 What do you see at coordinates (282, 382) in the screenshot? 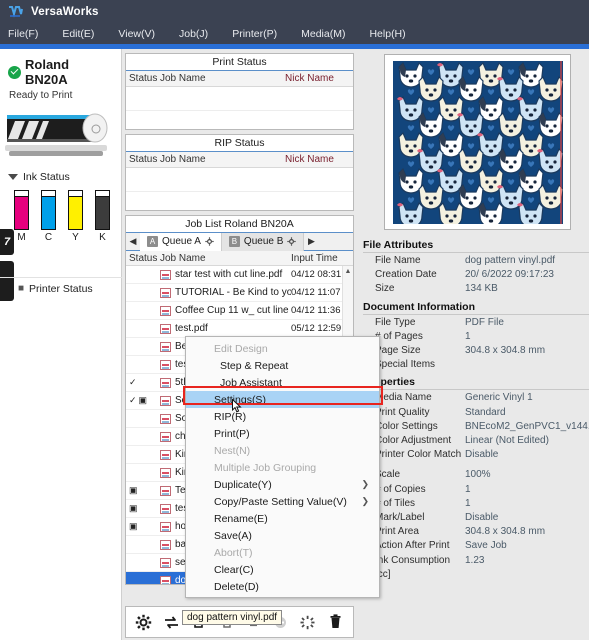
I see `menu-item-job-assistant: Job Assistant` at bounding box center [282, 382].